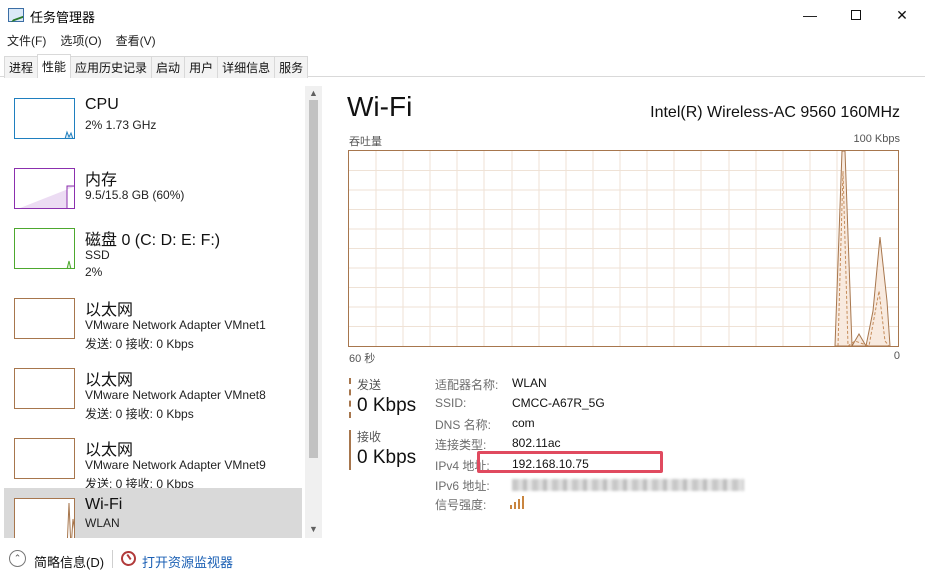 Image resolution: width=925 pixels, height=584 pixels. Describe the element at coordinates (54, 66) in the screenshot. I see `tab-performance: 性能` at that location.